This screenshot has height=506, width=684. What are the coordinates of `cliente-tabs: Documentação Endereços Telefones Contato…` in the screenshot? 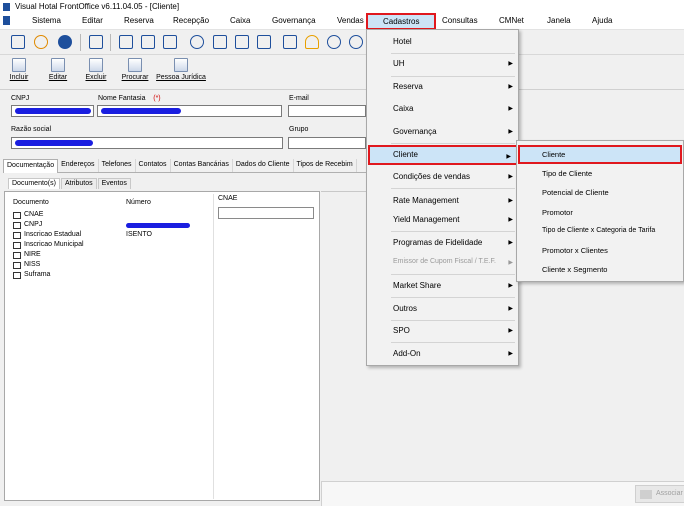 It's located at (188, 166).